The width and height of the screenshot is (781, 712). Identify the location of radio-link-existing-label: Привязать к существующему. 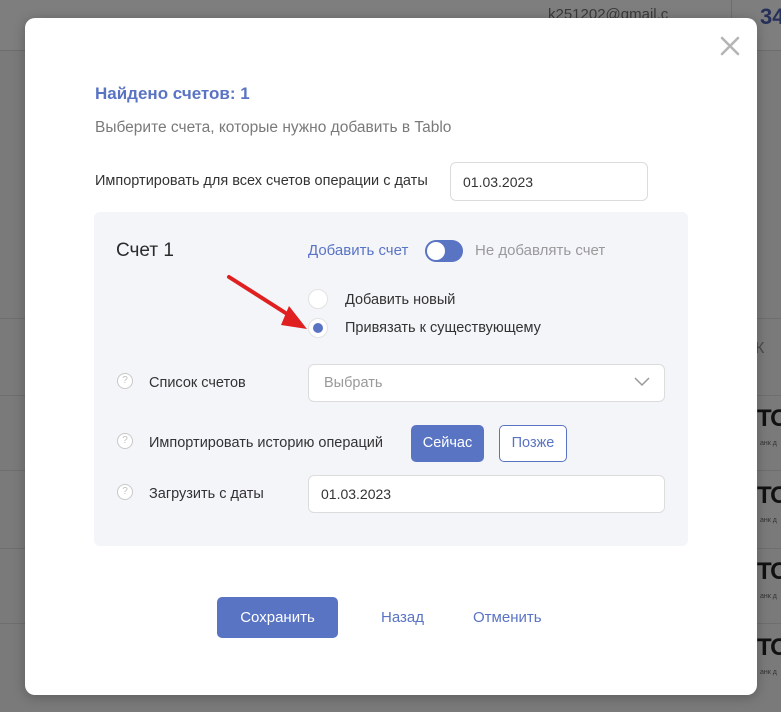
(443, 328).